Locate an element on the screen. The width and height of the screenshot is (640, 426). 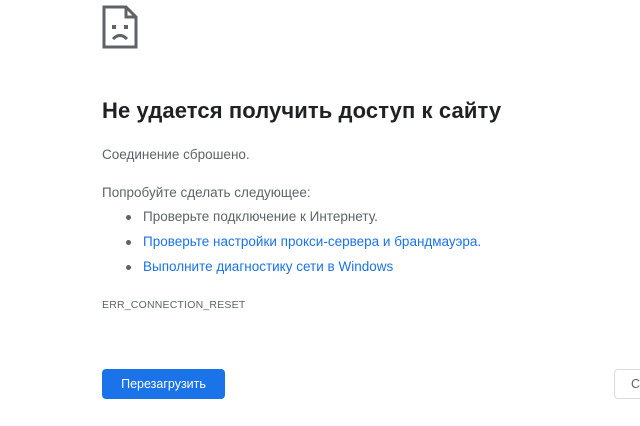
error-description: Соединение сброшено. is located at coordinates (176, 154).